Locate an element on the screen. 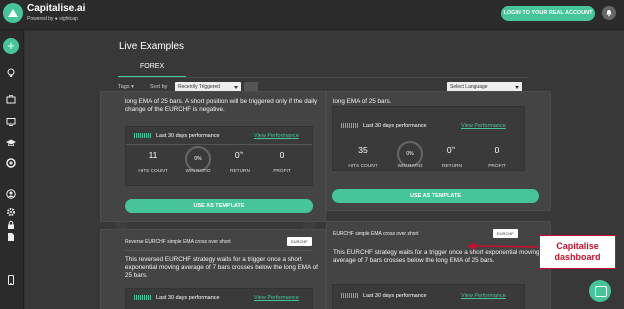  annotation-arrow is located at coordinates (503, 246).